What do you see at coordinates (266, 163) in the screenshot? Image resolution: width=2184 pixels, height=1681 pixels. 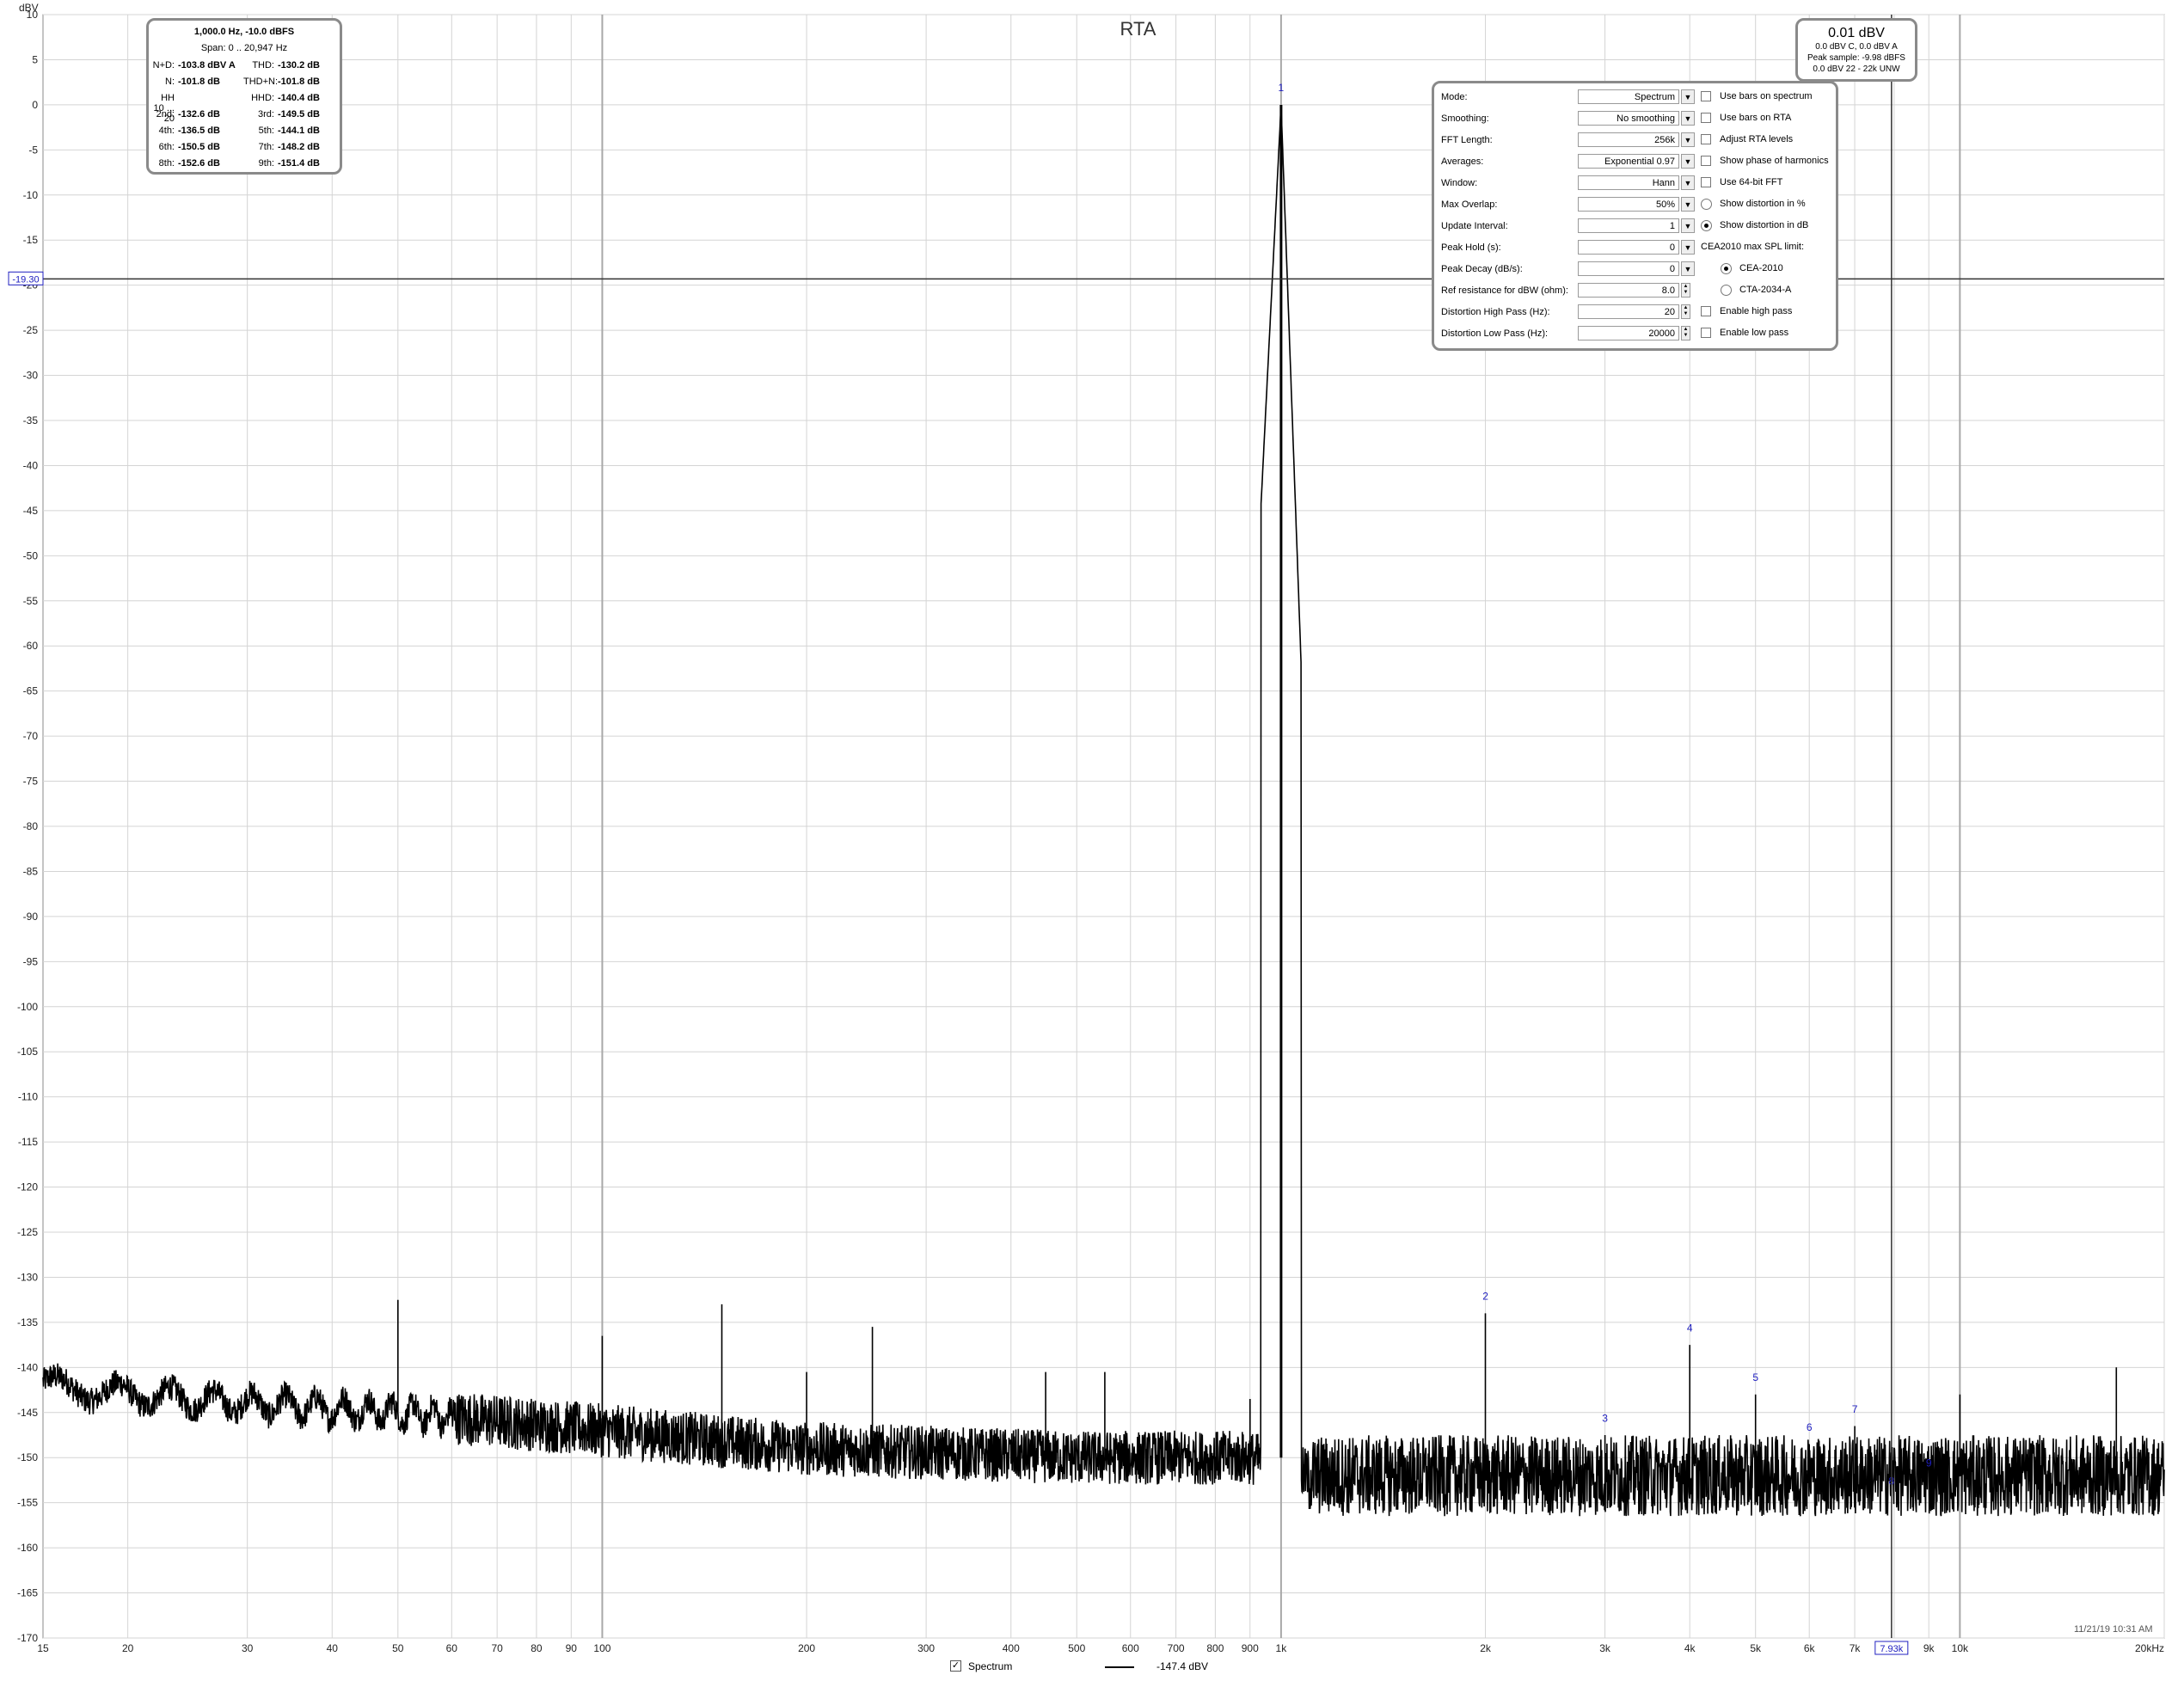 I see `stat-label: 9th:` at bounding box center [266, 163].